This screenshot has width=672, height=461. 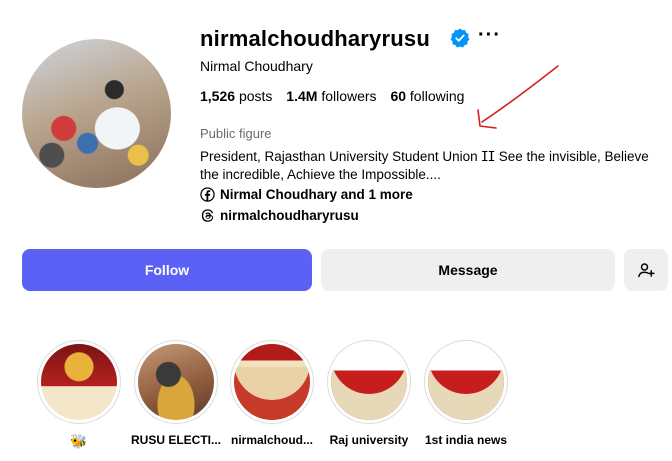 I want to click on highlight-item: Raj university, so click(x=369, y=393).